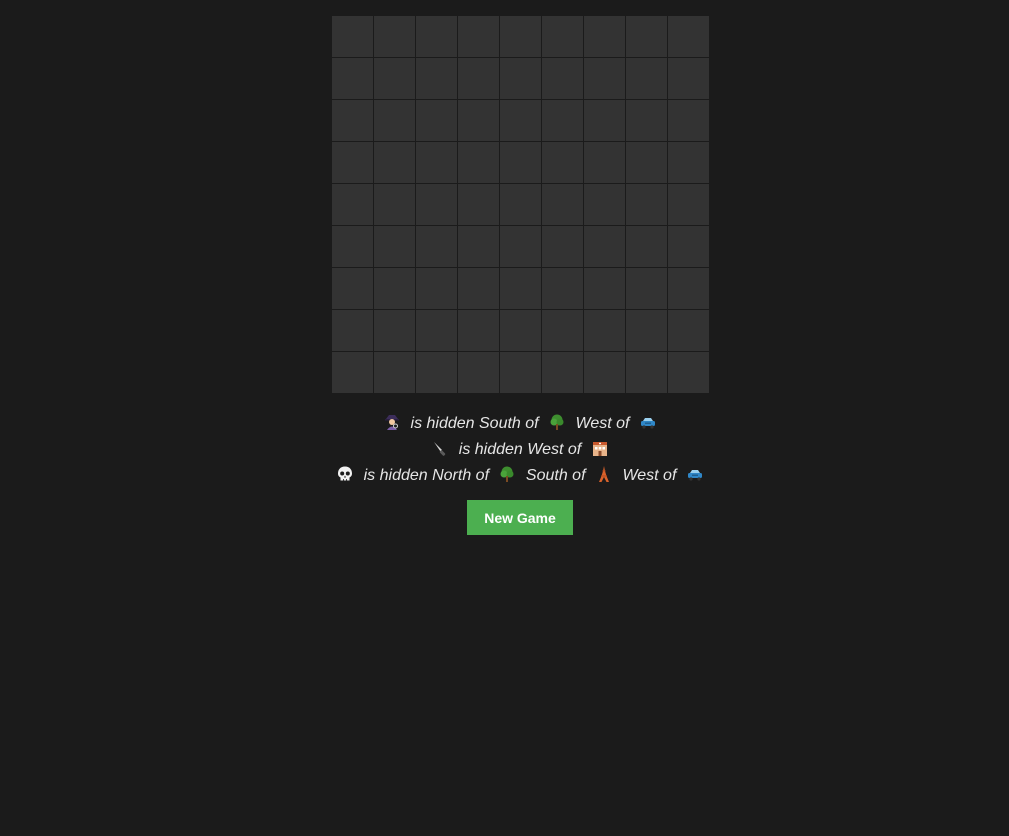 The width and height of the screenshot is (1009, 836). I want to click on tree-icon, so click(507, 474).